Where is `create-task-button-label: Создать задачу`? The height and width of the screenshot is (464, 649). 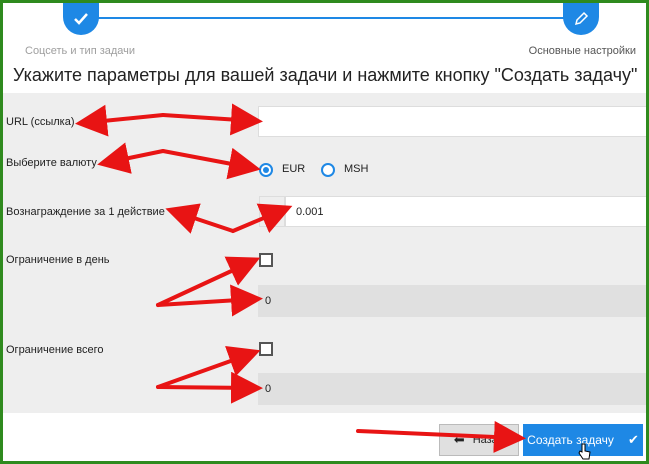 create-task-button-label: Создать задачу is located at coordinates (570, 440).